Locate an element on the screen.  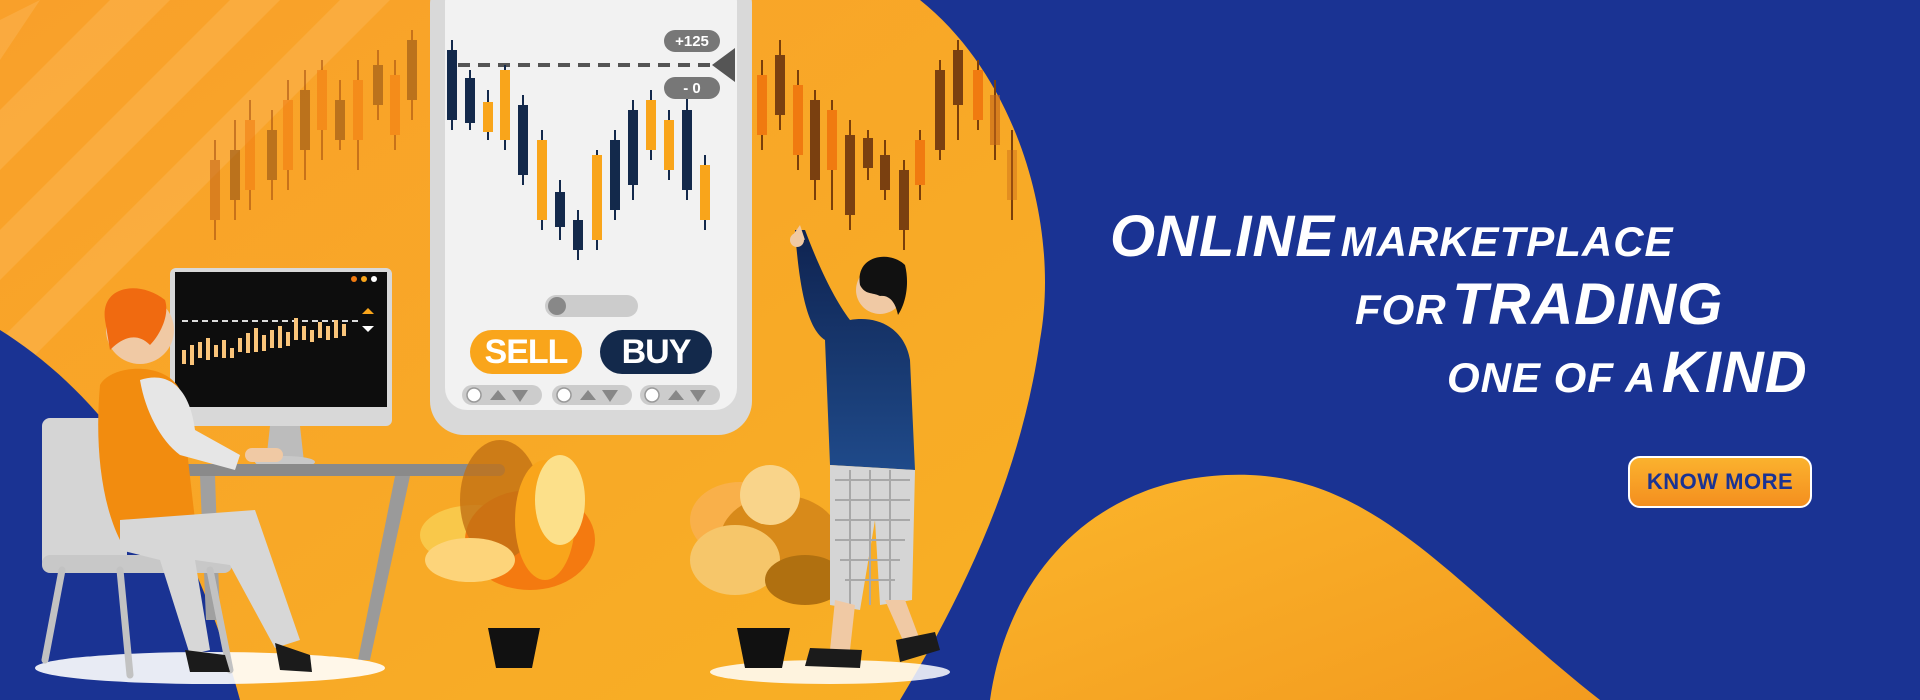
headline-line-1: ONLINE MARKETPLACE is located at coordinates (1392, 237).